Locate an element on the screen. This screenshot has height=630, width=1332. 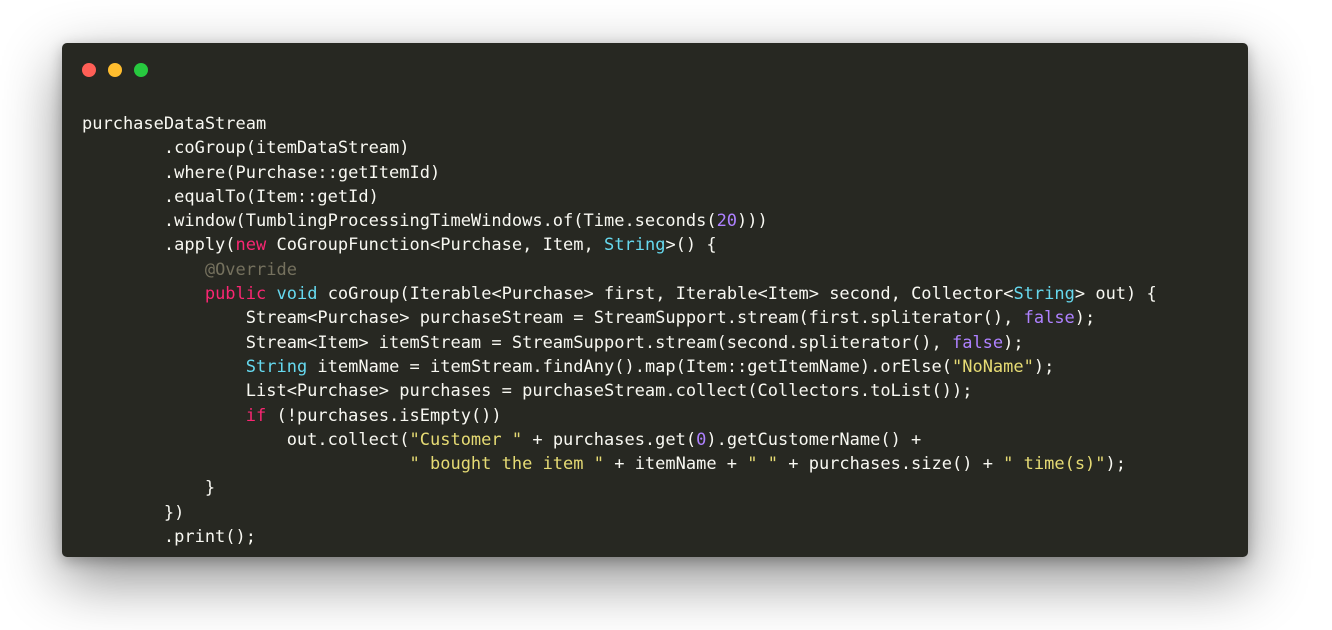
code-token: new is located at coordinates (251, 245).